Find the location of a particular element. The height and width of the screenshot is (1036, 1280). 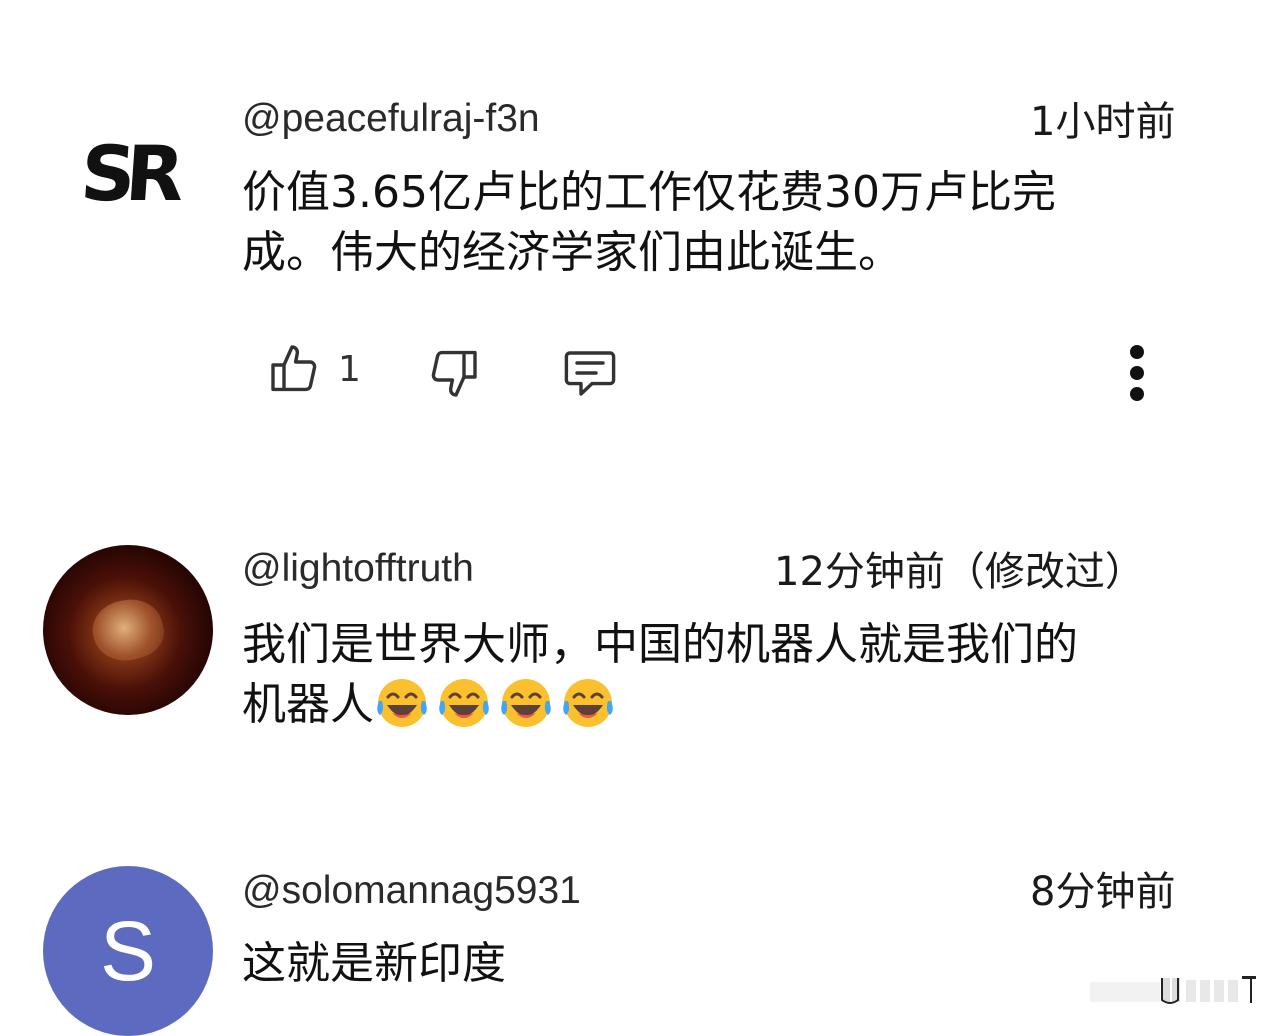

comment-actions: 1 is located at coordinates (640, 375).